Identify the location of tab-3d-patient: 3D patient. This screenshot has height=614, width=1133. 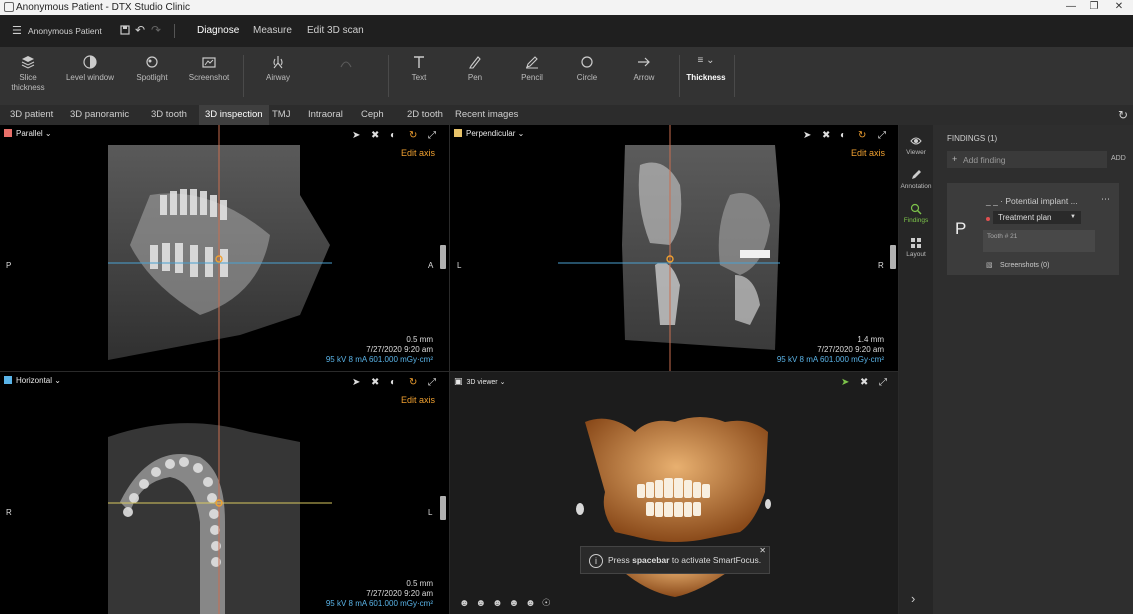
(31, 115).